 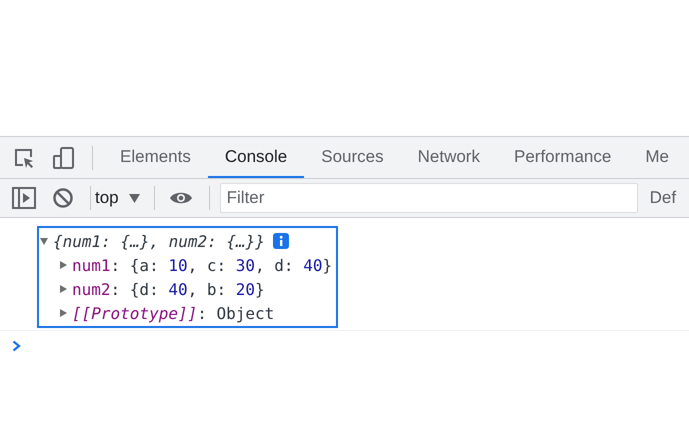 What do you see at coordinates (221, 265) in the screenshot?
I see `property-value: : {a: 10, c: 30, d: 40}` at bounding box center [221, 265].